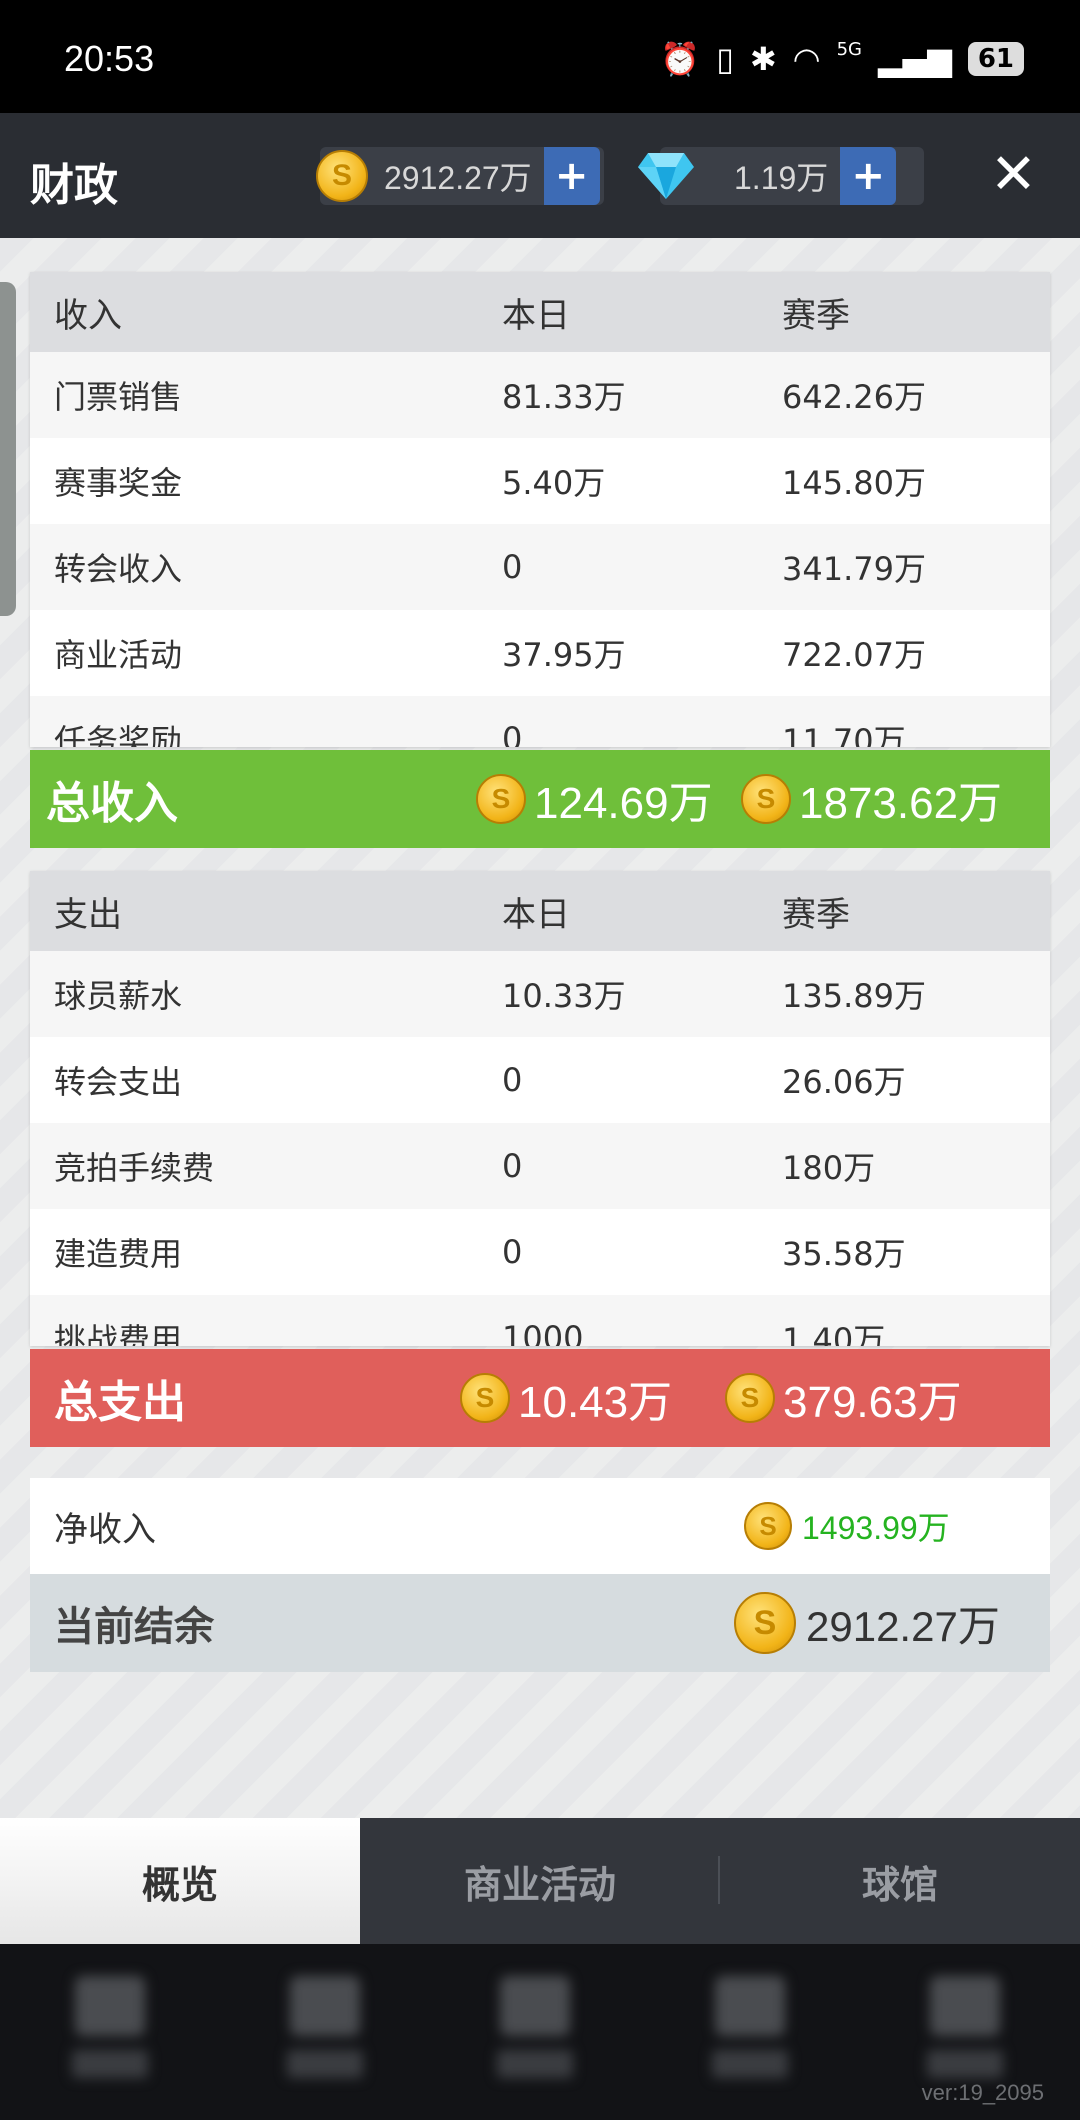 The image size is (1080, 2120). What do you see at coordinates (806, 59) in the screenshot?
I see `wifi-icon: ◠` at bounding box center [806, 59].